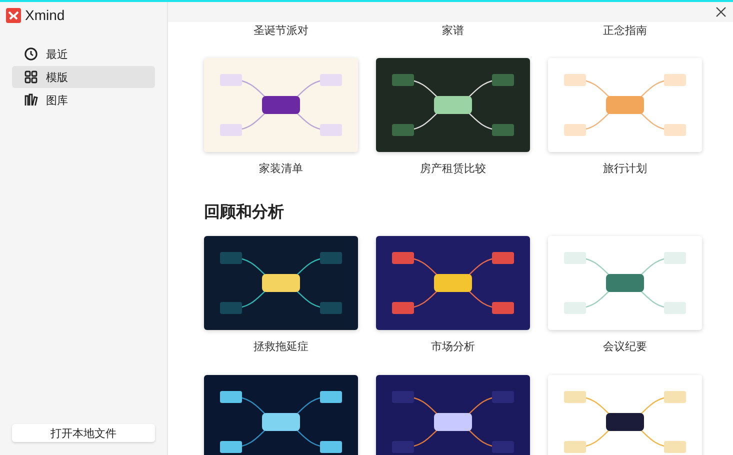  Describe the element at coordinates (281, 347) in the screenshot. I see `template-title: 拯救拖延症` at that location.